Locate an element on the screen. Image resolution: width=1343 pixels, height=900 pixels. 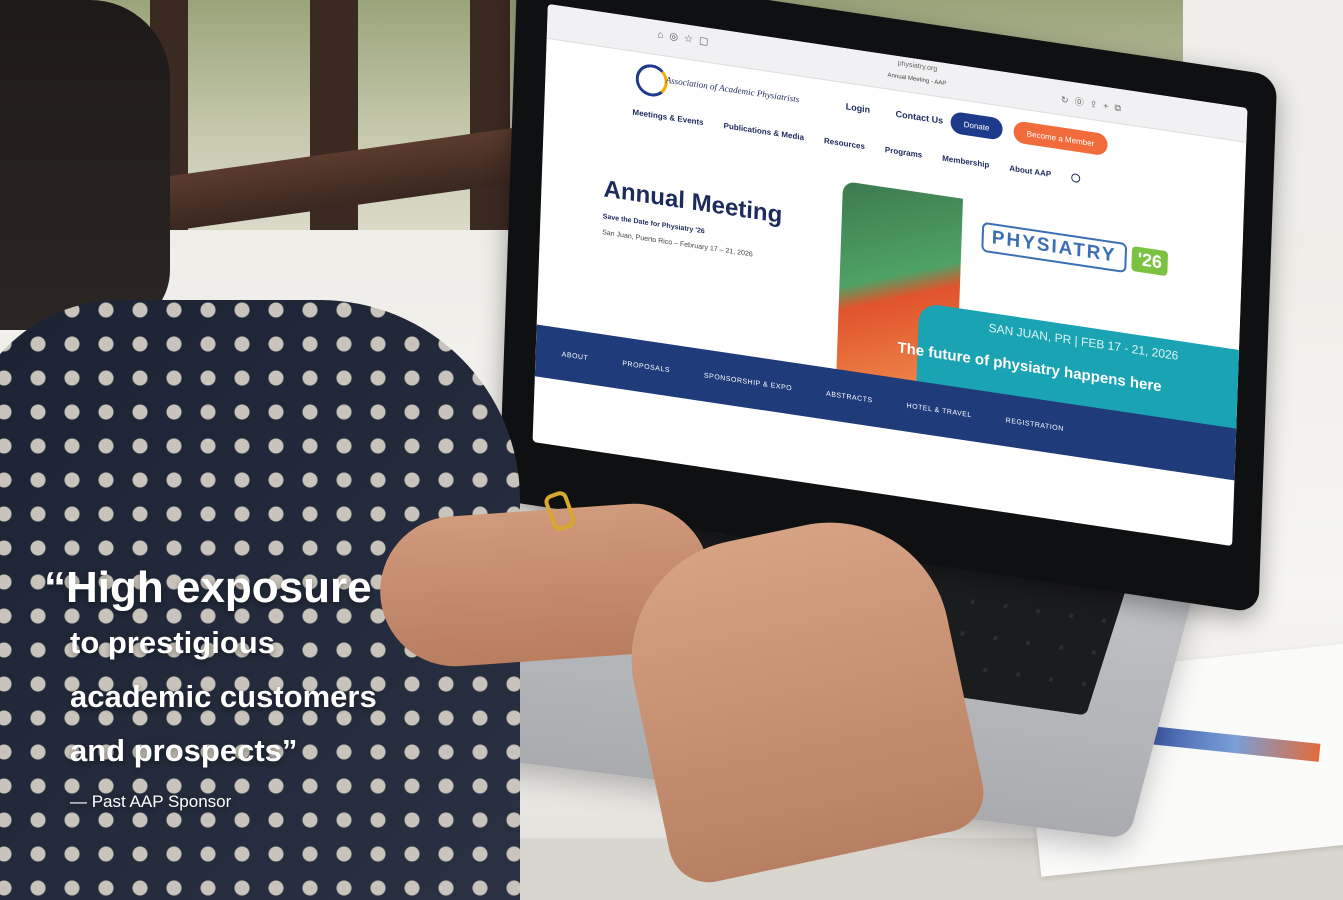
quote-line-3: academic customers is located at coordinates (223, 696).